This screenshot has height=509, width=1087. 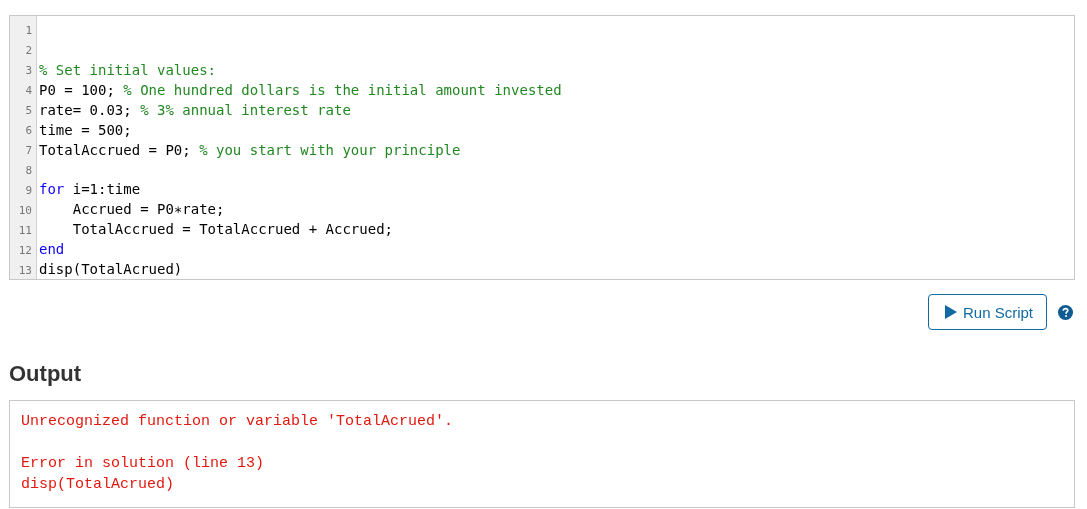 What do you see at coordinates (98, 485) in the screenshot?
I see `error-message: disp(TotalAcrued)` at bounding box center [98, 485].